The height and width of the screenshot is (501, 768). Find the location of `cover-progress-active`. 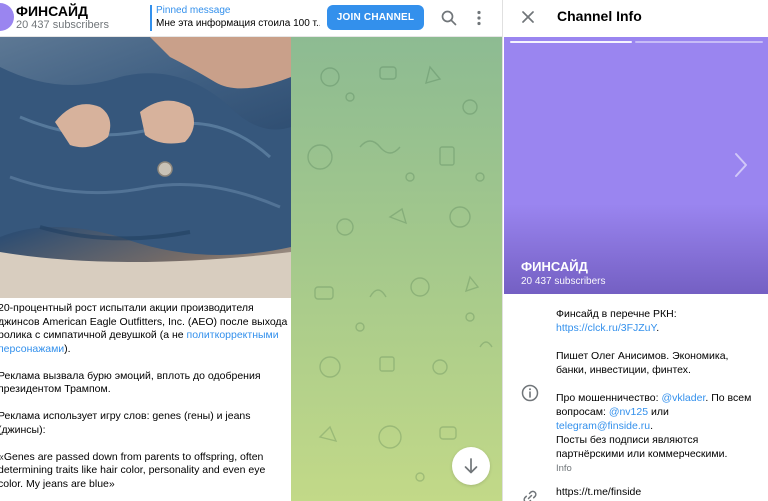

cover-progress-active is located at coordinates (571, 42).